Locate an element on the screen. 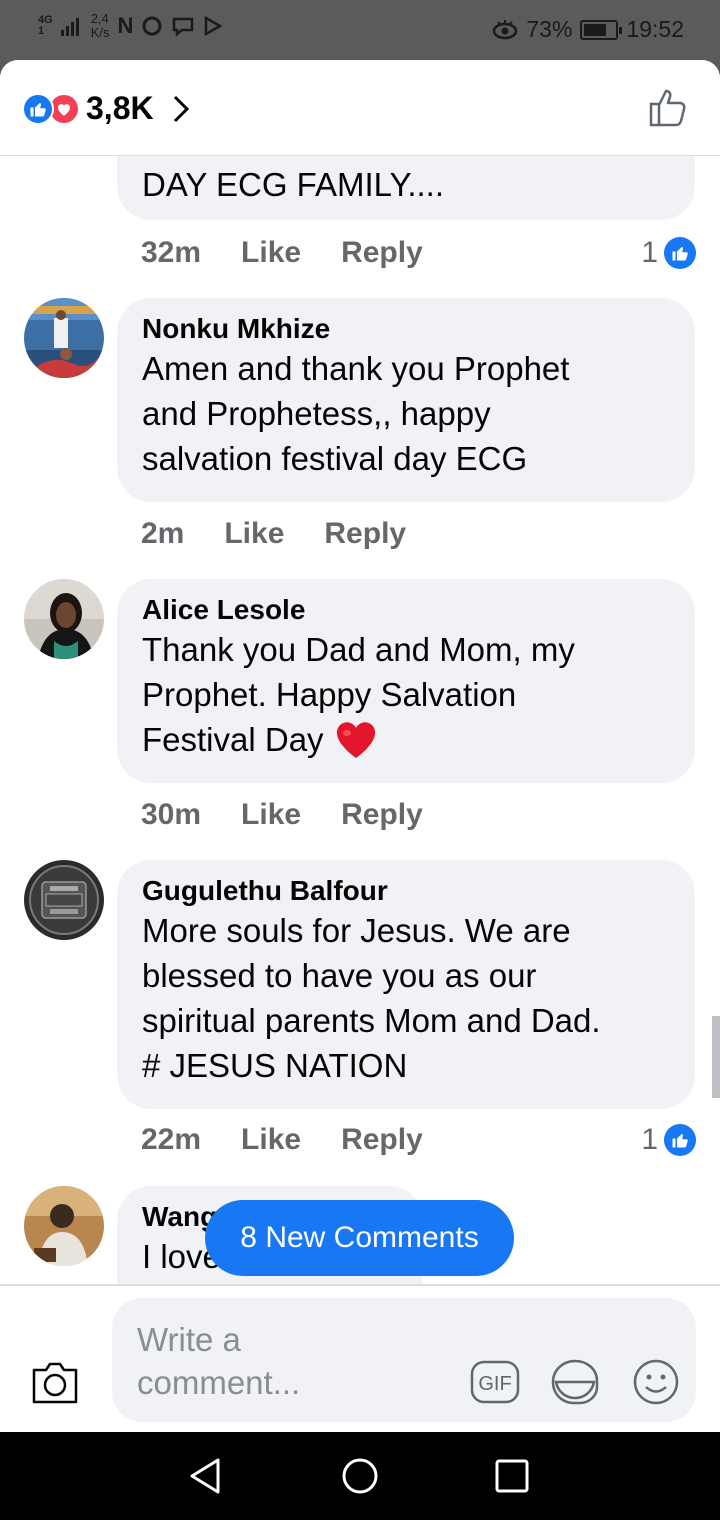 This screenshot has height=1520, width=720. status-left: 4G 1 2,4 K/s N is located at coordinates (130, 26).